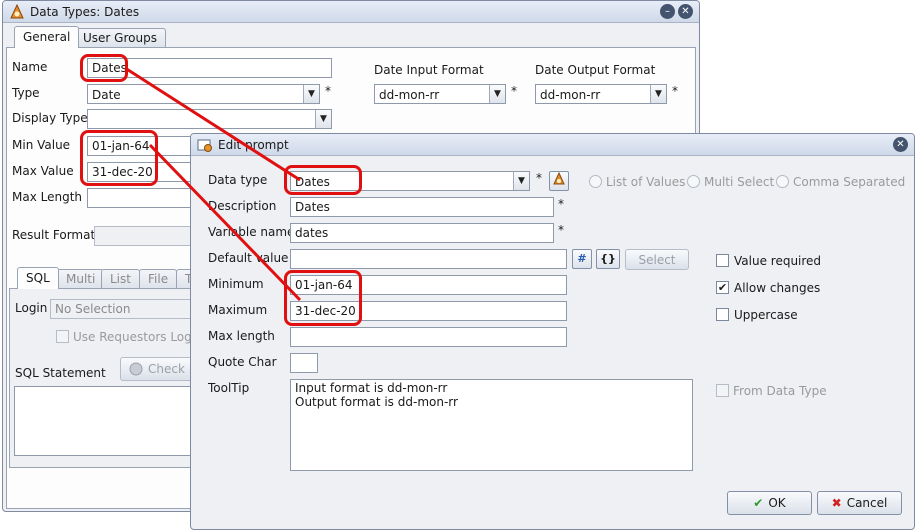  Describe the element at coordinates (608, 259) in the screenshot. I see `braces-button: {}` at that location.